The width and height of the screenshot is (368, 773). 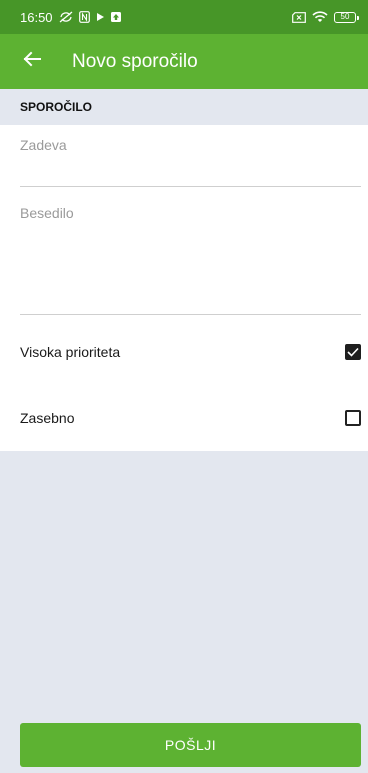 I want to click on private-checkbox, so click(x=353, y=418).